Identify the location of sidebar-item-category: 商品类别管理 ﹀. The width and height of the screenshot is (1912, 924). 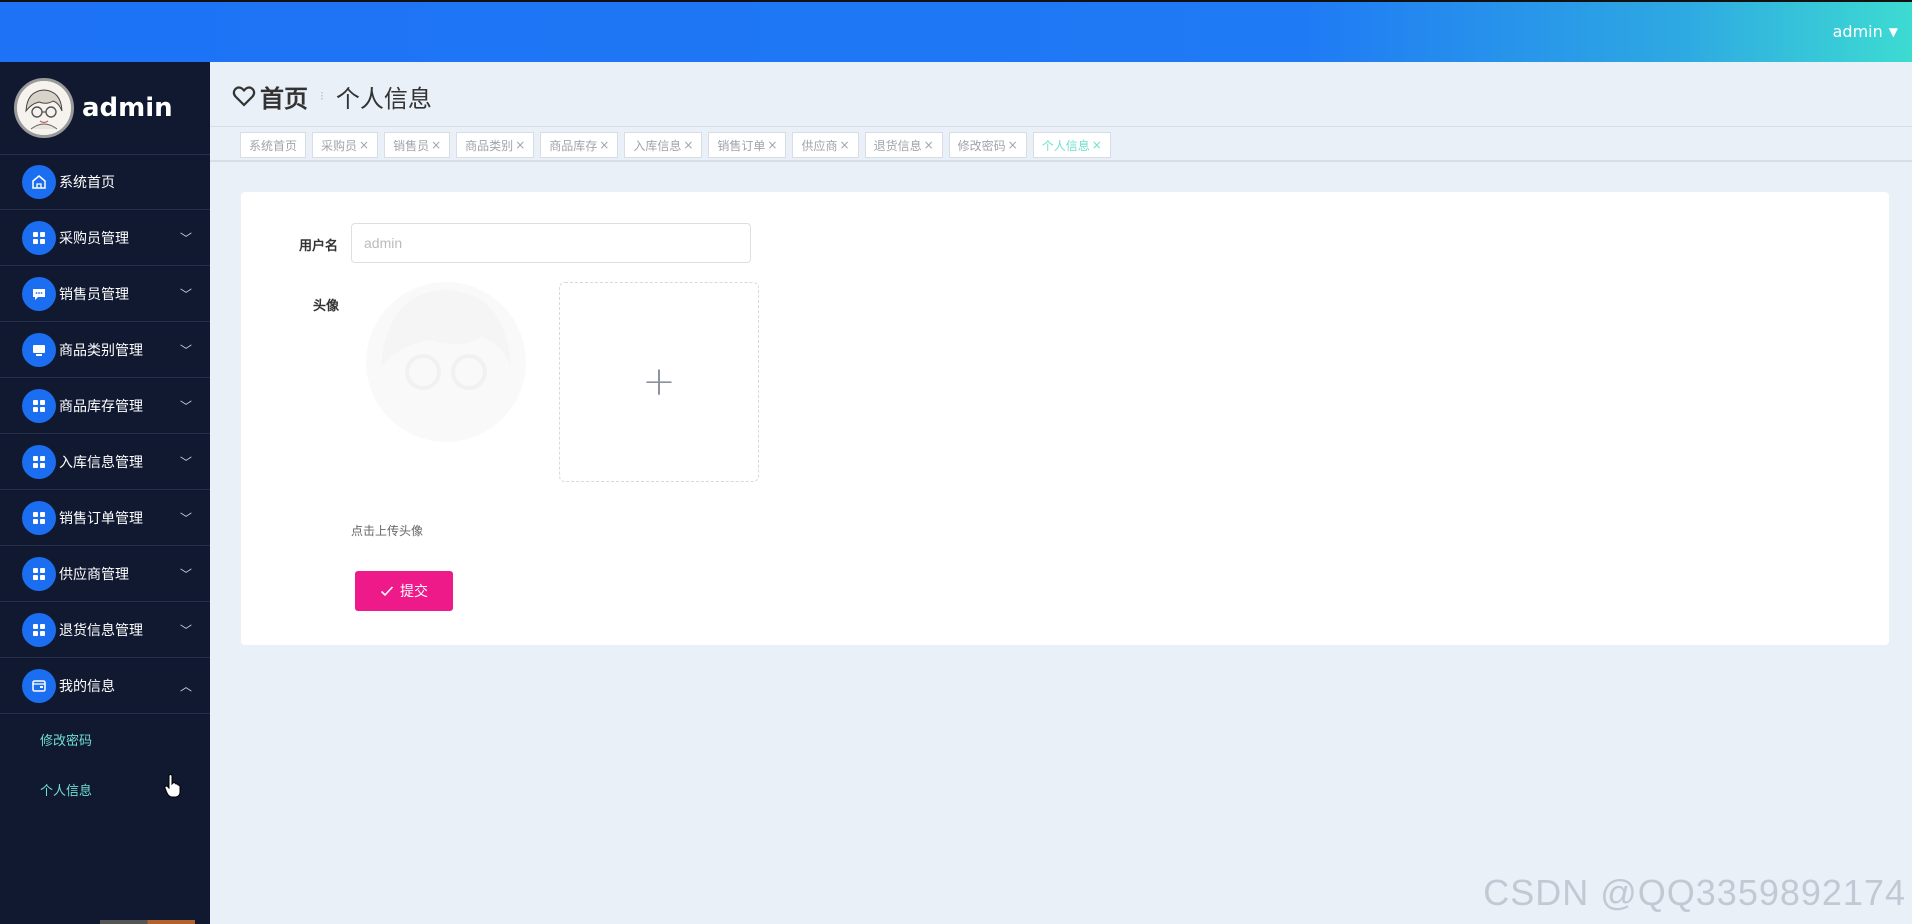
(105, 350).